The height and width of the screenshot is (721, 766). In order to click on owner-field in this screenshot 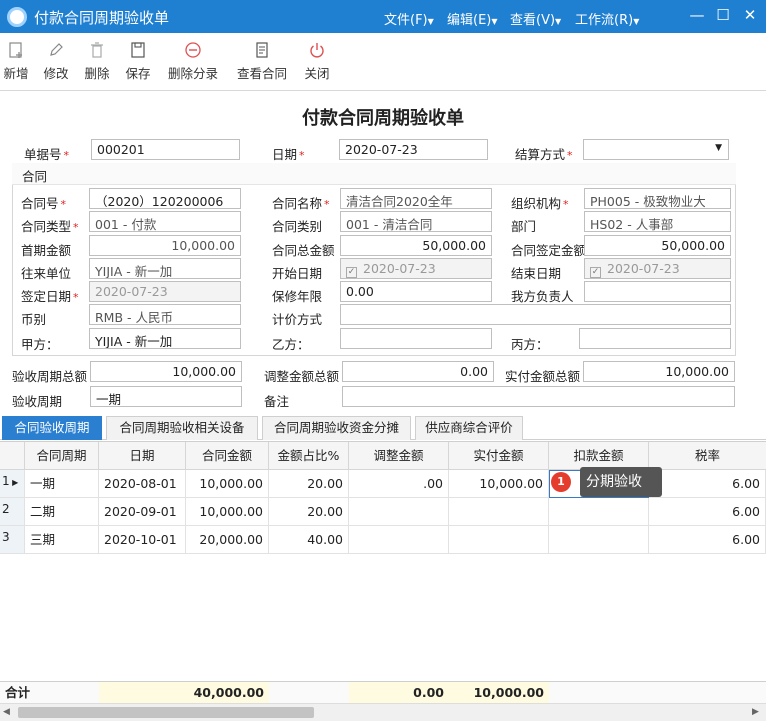, I will do `click(657, 291)`.